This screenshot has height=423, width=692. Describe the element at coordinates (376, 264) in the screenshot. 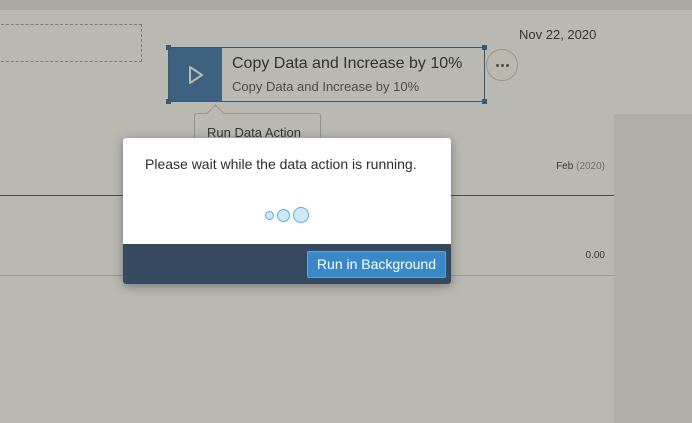

I see `run-in-background-button: Run in Background` at that location.